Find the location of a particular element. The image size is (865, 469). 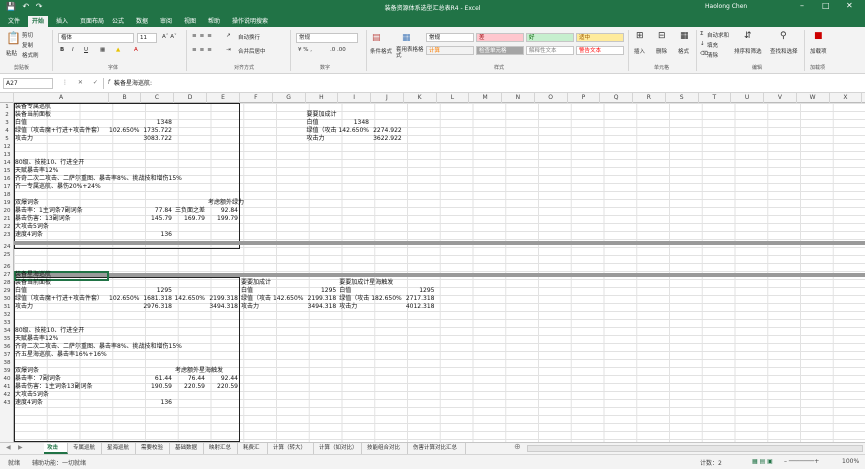

row-header: 36 is located at coordinates (7, 347).